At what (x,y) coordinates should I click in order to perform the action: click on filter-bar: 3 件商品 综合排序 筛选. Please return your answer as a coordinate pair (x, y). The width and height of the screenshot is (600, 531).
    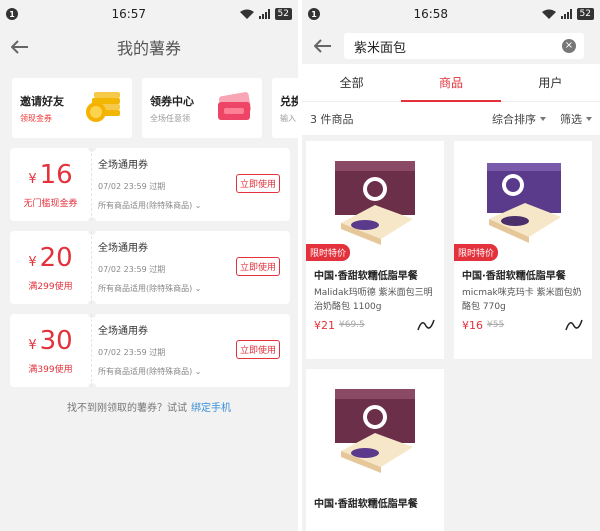
    Looking at the image, I should click on (451, 119).